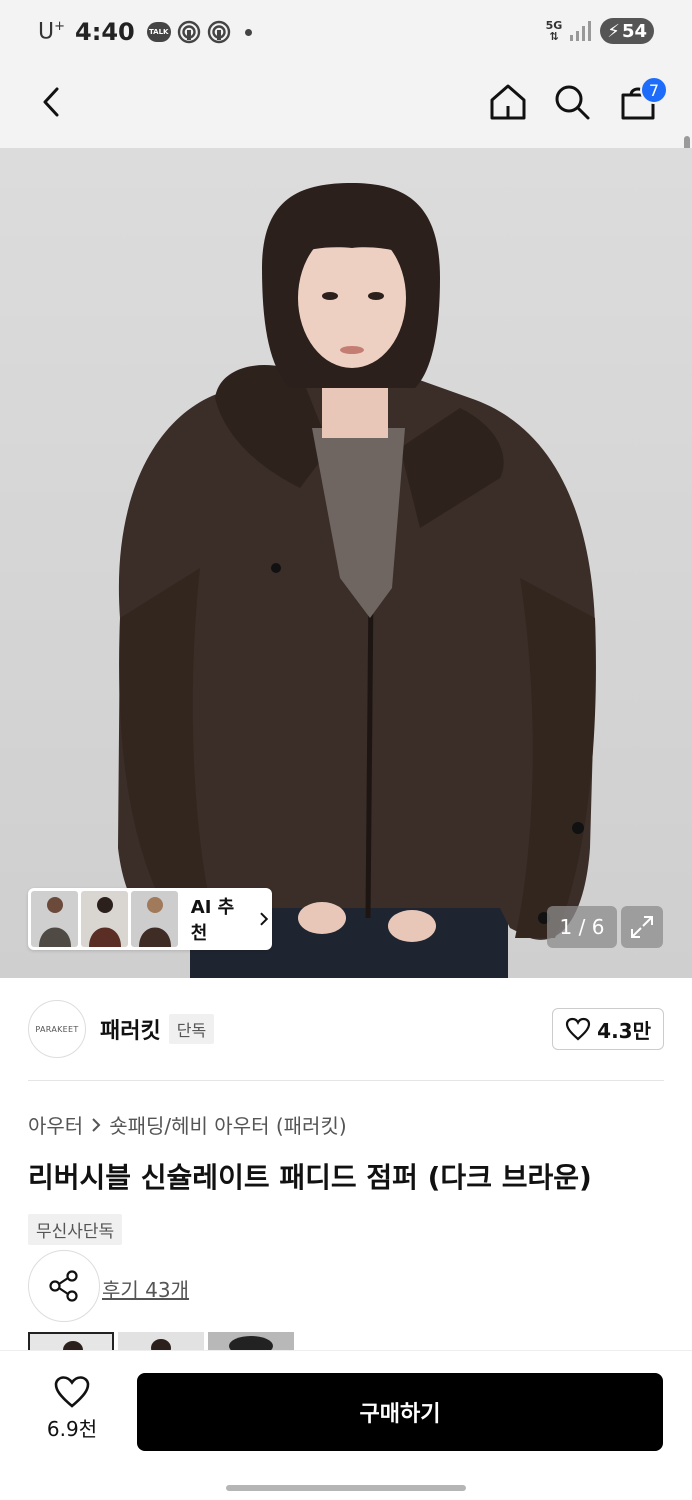  I want to click on charging-icon: ⚡, so click(613, 31).